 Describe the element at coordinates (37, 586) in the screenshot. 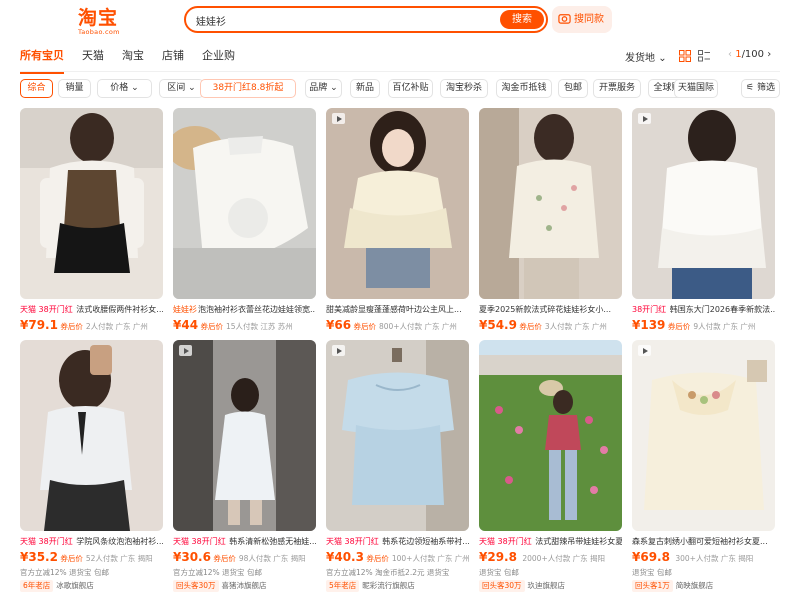

I see `store-badge: 6年老店` at that location.